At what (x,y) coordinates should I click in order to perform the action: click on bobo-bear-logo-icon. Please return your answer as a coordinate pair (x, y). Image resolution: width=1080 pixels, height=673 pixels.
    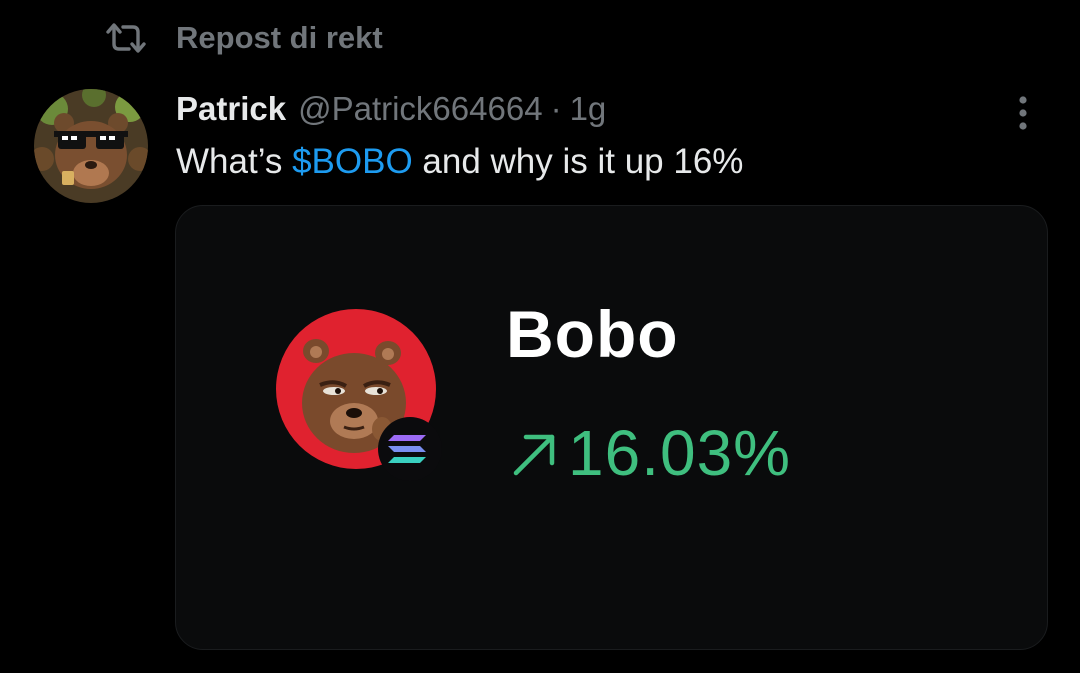
    Looking at the image, I should click on (359, 395).